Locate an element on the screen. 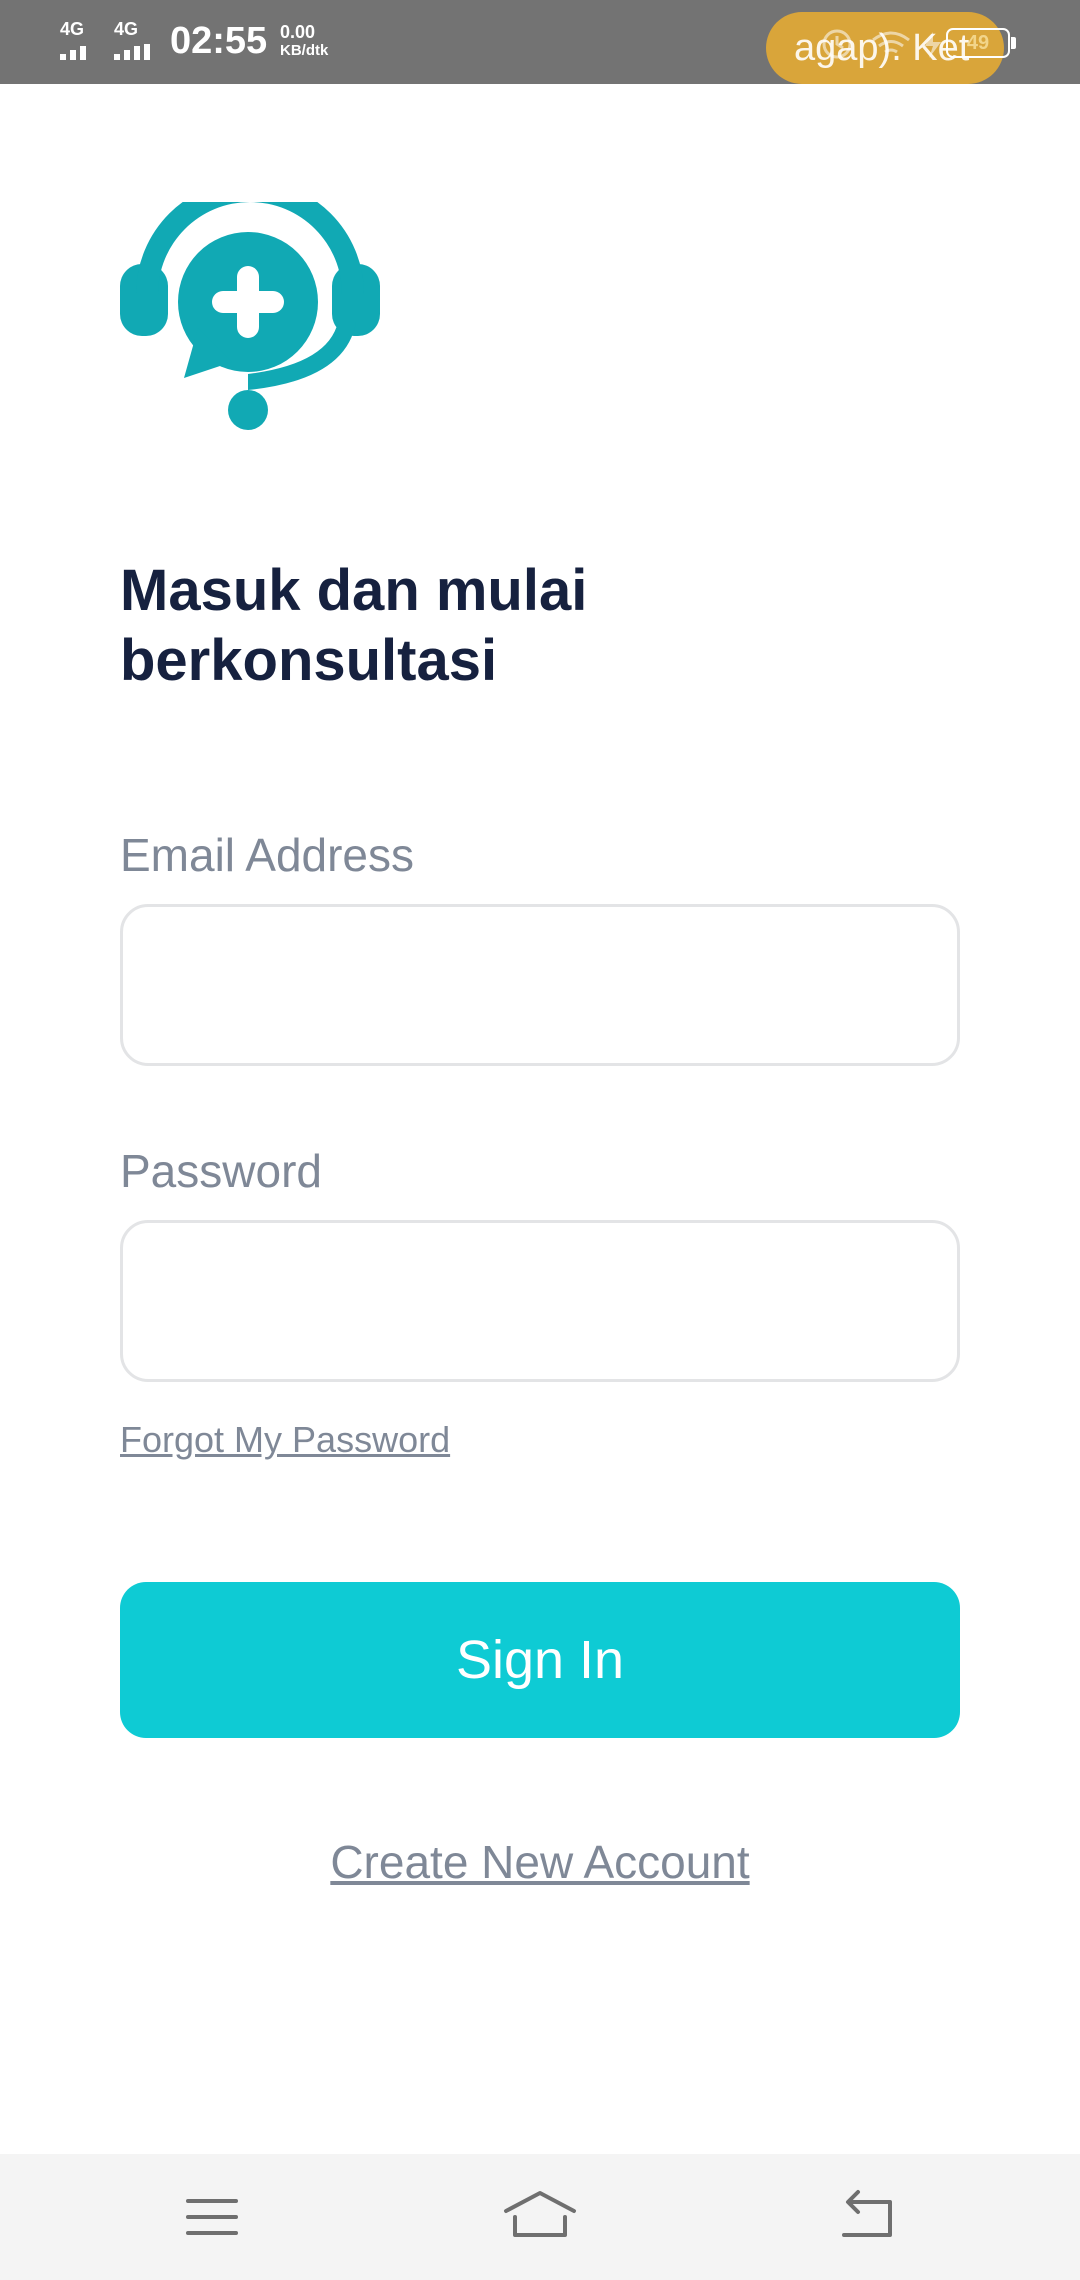 This screenshot has height=2280, width=1080. network-speed-unit: KB/dtk is located at coordinates (304, 50).